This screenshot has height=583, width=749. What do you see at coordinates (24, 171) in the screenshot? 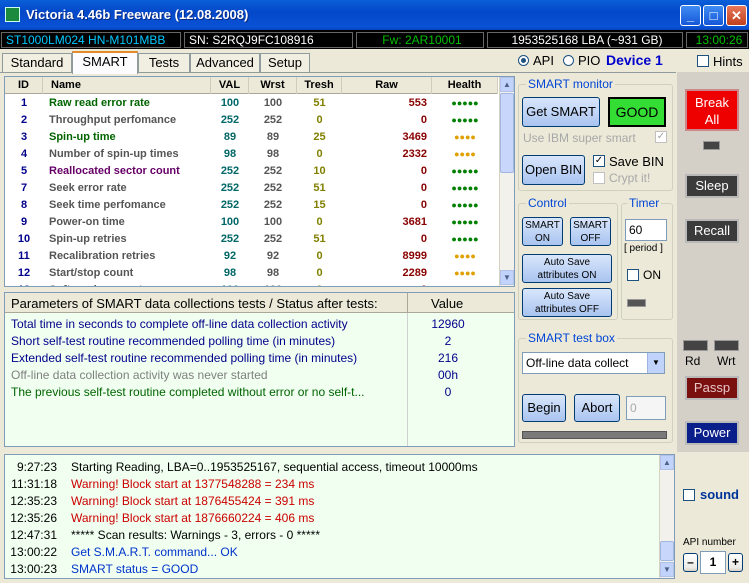
I see `cell-id: 5` at bounding box center [24, 171].